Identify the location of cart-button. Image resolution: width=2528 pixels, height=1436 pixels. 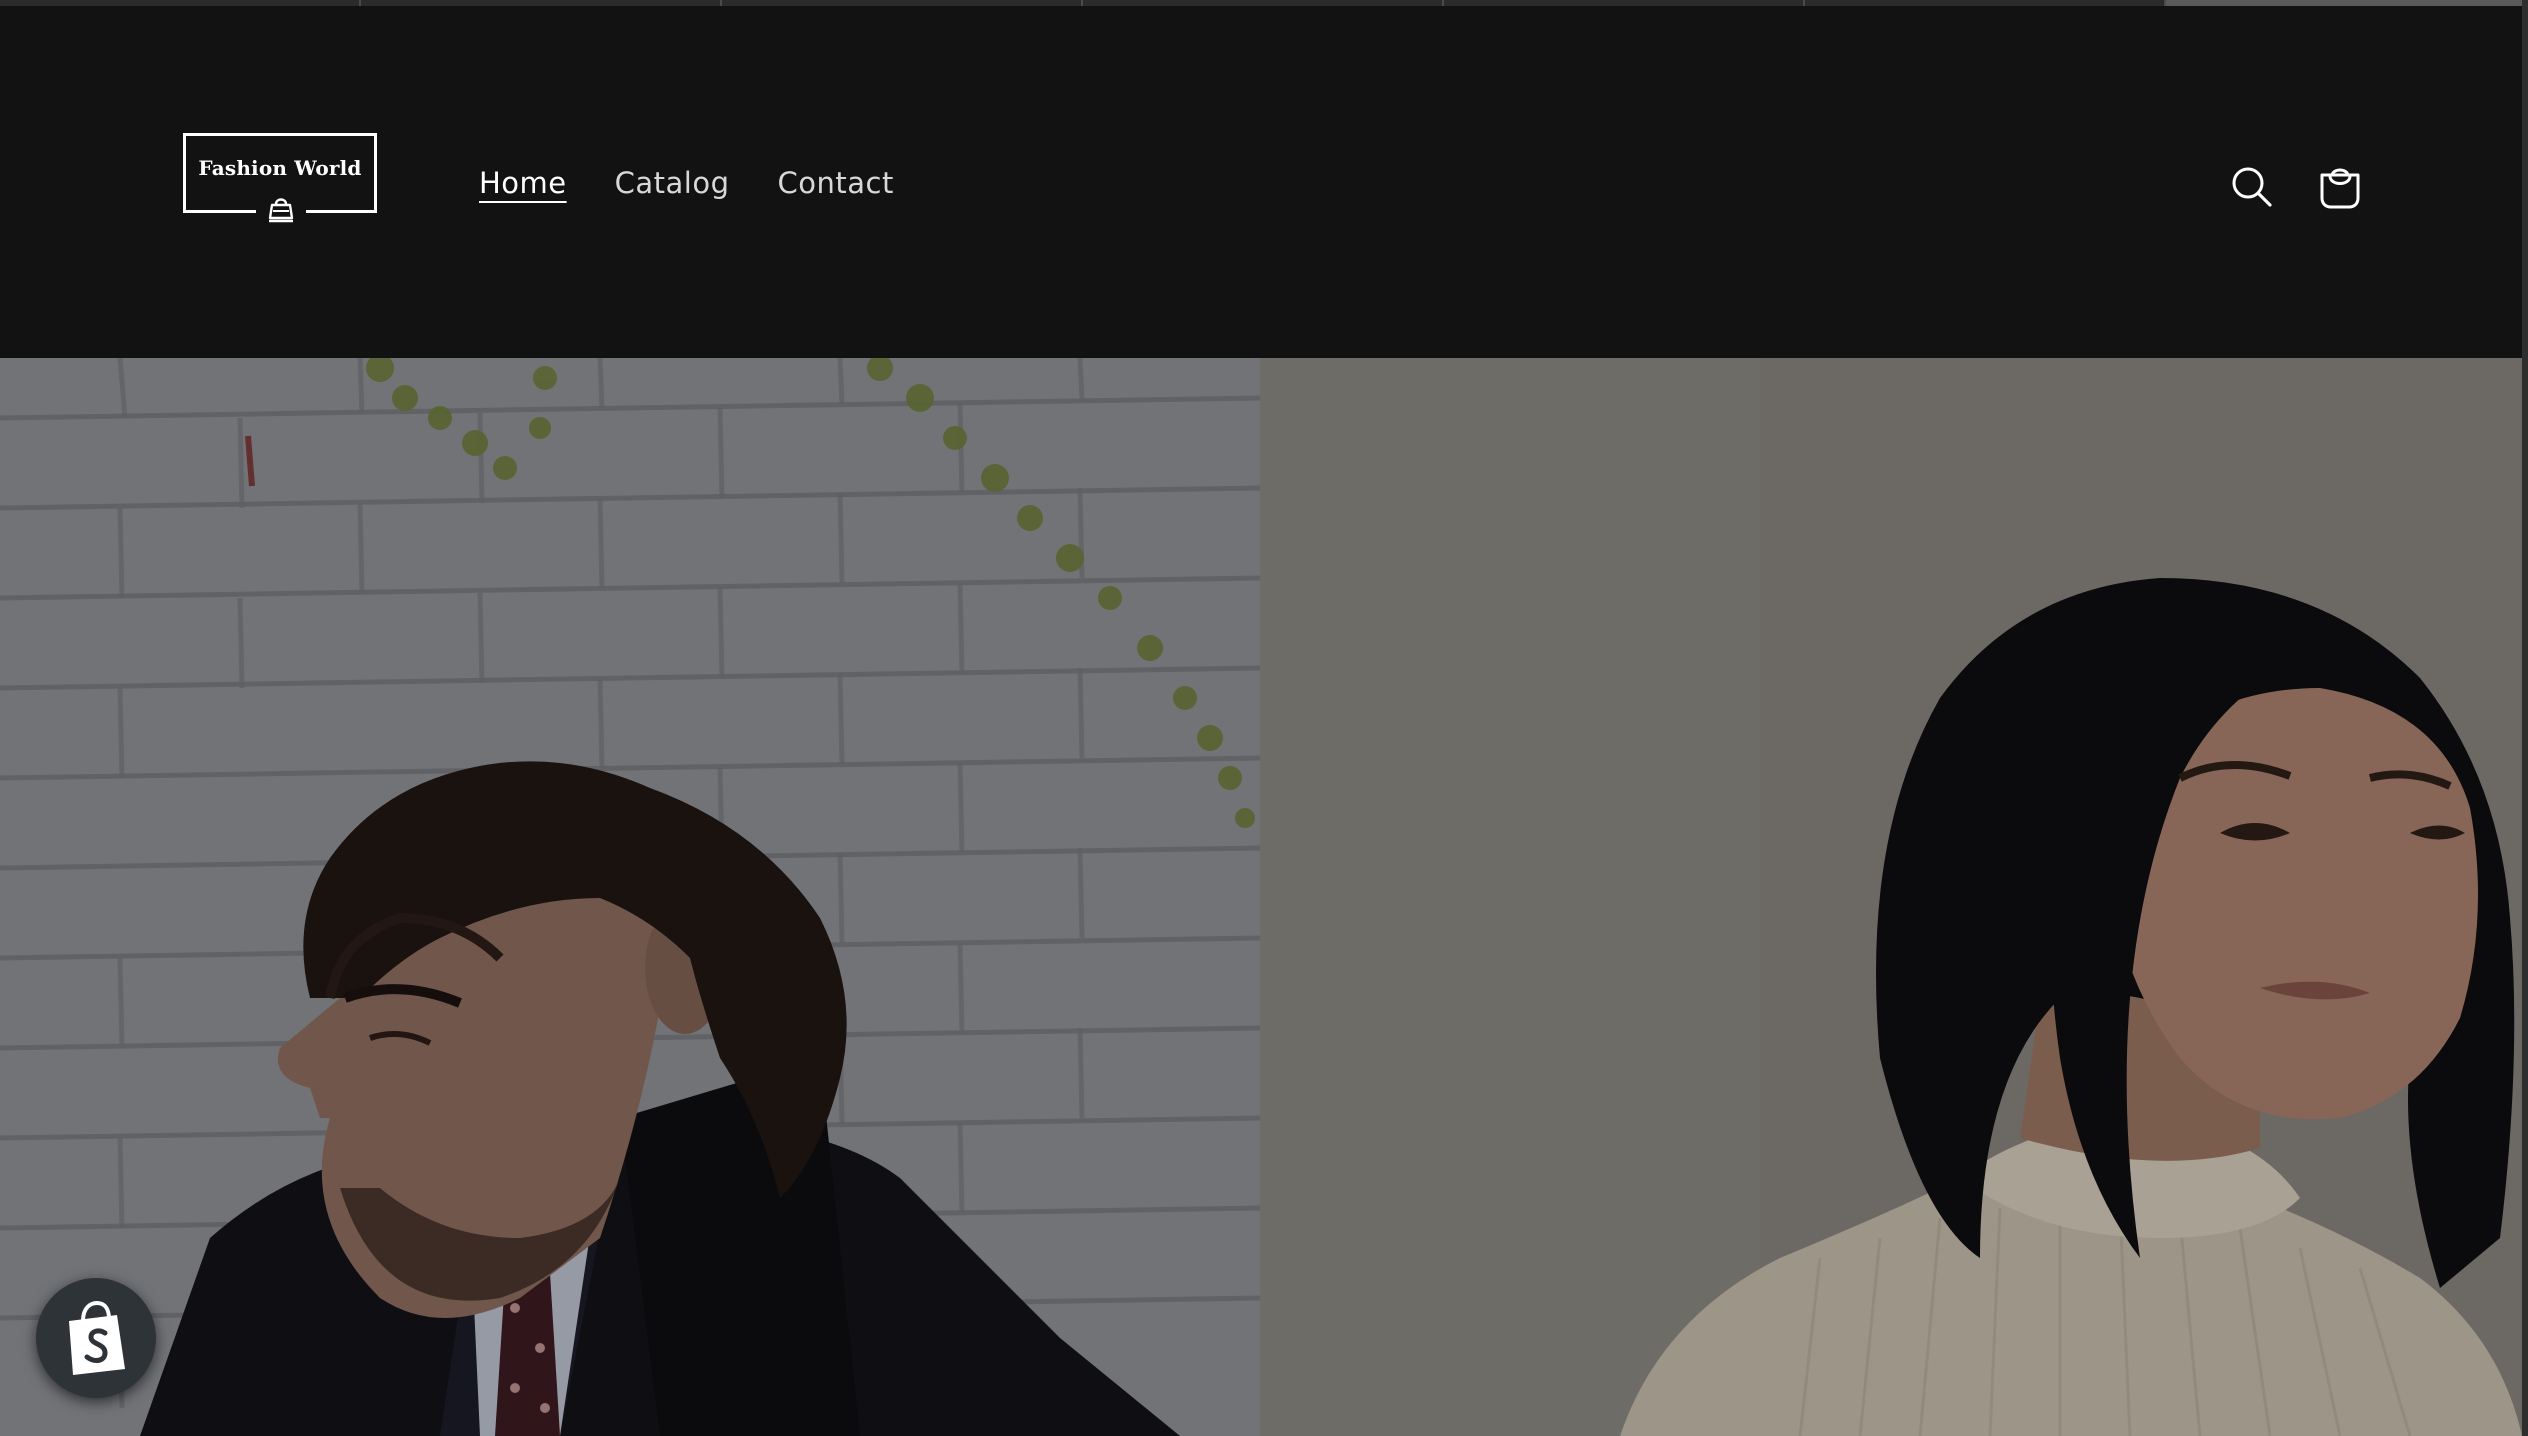
(2340, 187).